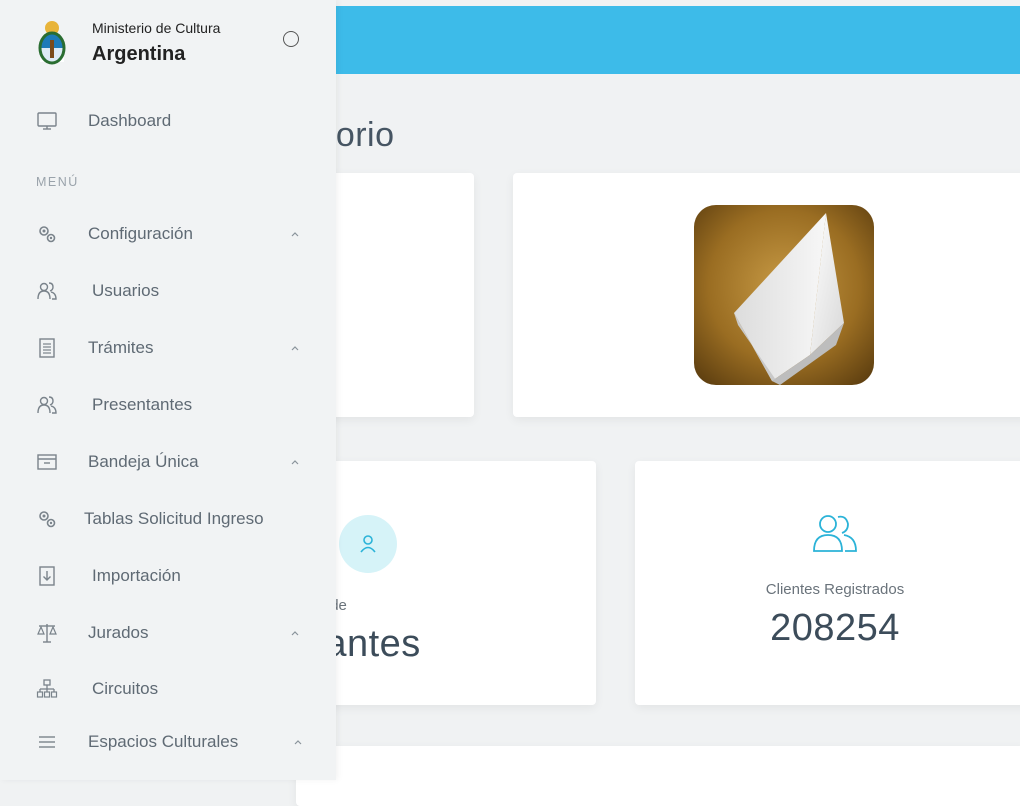  What do you see at coordinates (658, 776) in the screenshot?
I see `bottom-card` at bounding box center [658, 776].